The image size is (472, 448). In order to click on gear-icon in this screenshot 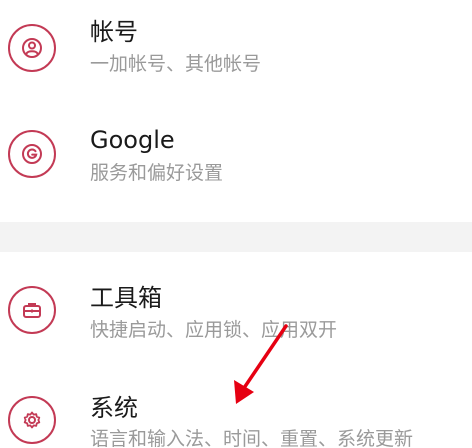, I will do `click(32, 420)`.